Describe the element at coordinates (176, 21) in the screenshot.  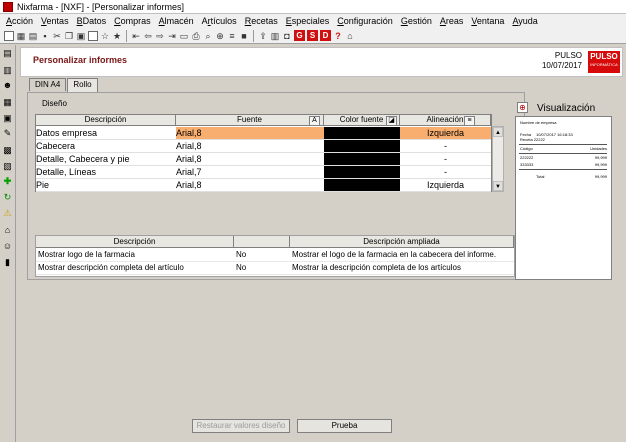
I see `menu-almacen: Almacén` at that location.